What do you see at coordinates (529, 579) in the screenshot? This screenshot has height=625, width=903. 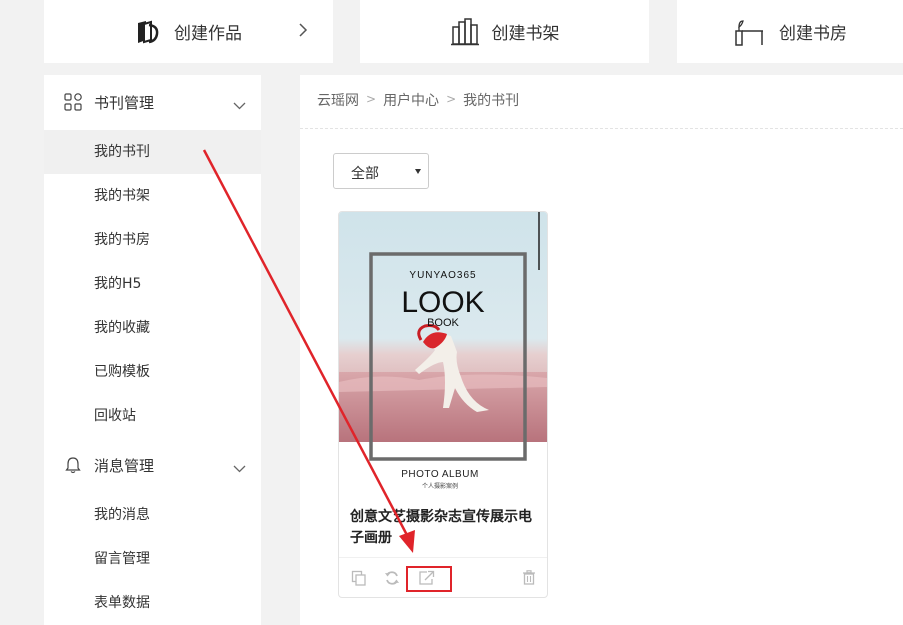 I see `trash-icon` at bounding box center [529, 579].